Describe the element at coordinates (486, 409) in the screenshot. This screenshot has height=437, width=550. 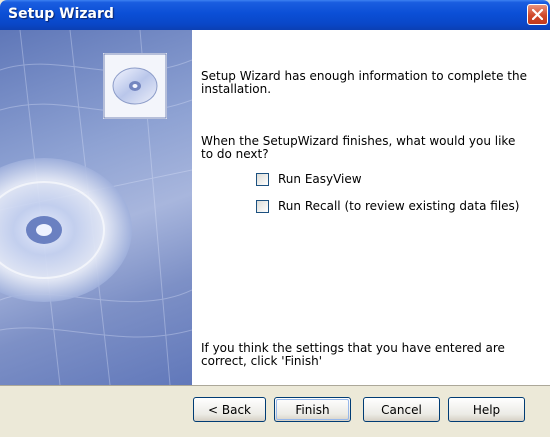
I see `help-button: Help` at that location.